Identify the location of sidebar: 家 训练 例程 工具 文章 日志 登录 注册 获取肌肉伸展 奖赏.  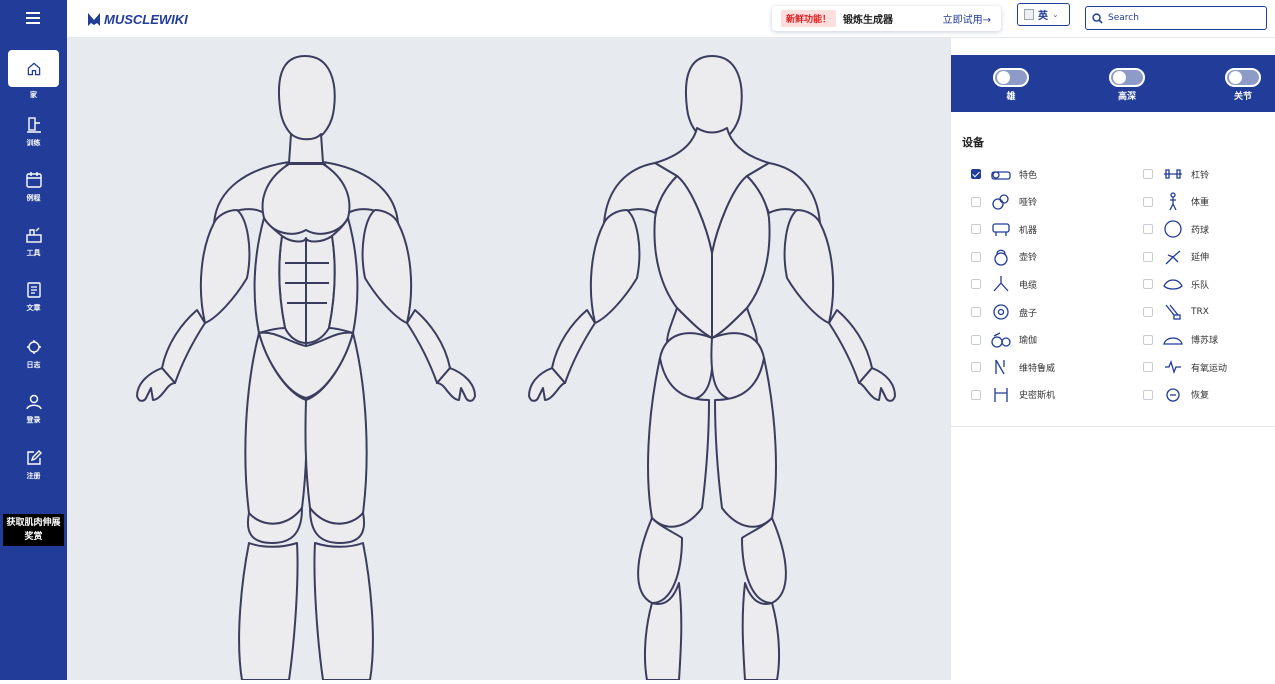
(33, 340).